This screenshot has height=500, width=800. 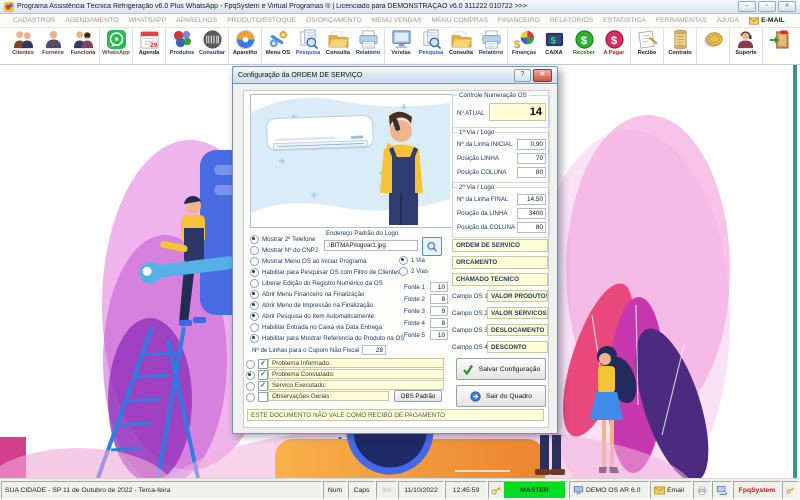 I want to click on status-network, so click(x=722, y=490).